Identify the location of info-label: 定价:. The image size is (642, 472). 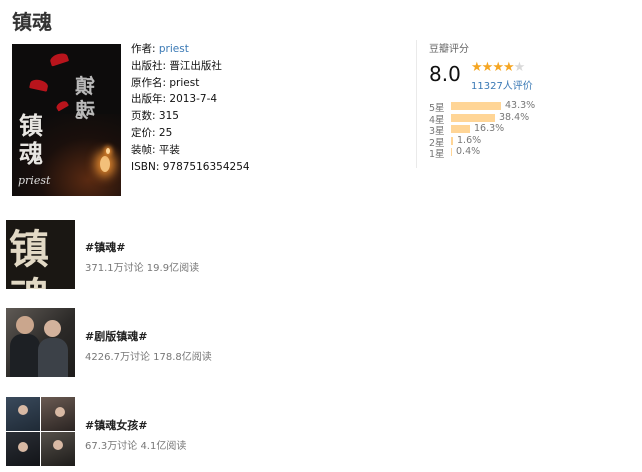
(143, 132).